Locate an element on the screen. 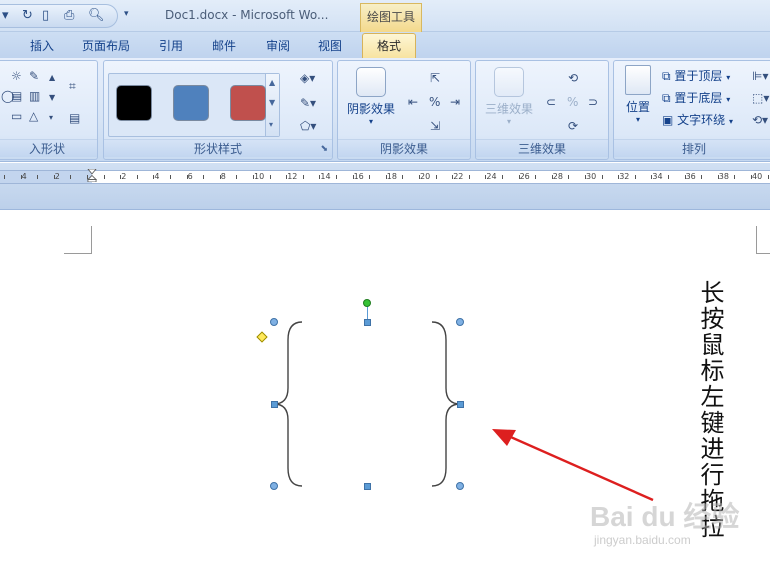 The height and width of the screenshot is (570, 770). style-swatch-black is located at coordinates (134, 103).